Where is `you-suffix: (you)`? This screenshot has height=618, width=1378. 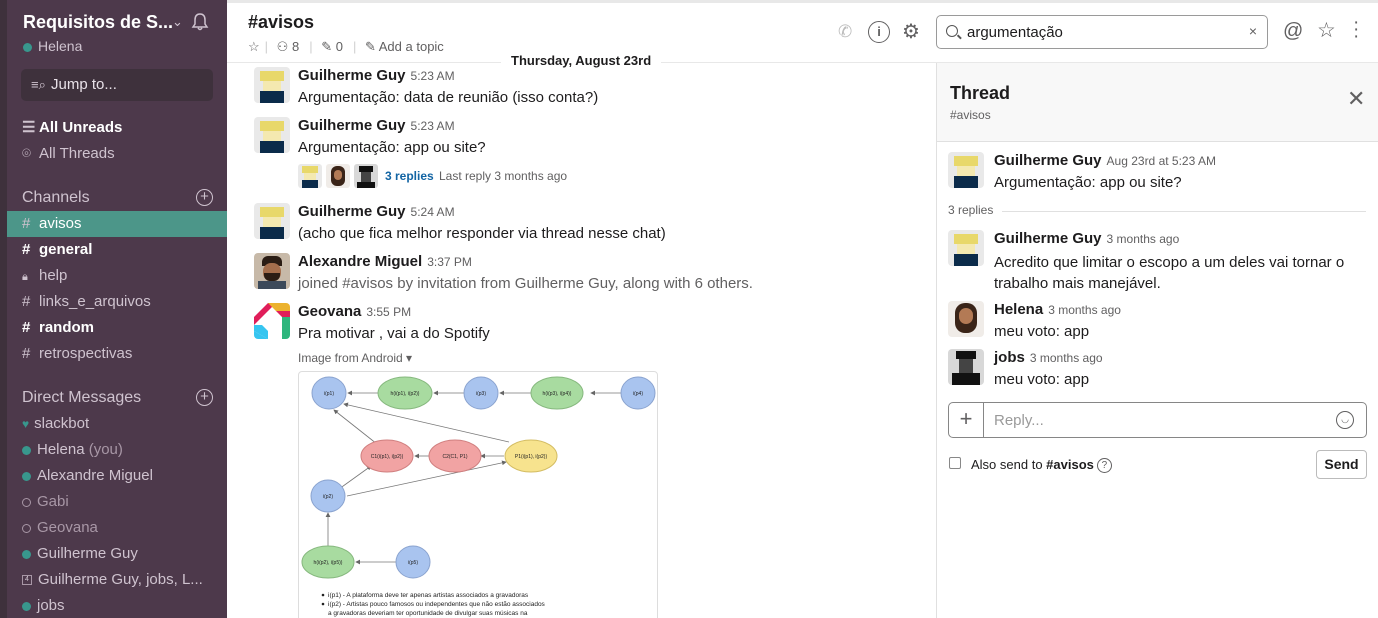
you-suffix: (you) is located at coordinates (105, 449).